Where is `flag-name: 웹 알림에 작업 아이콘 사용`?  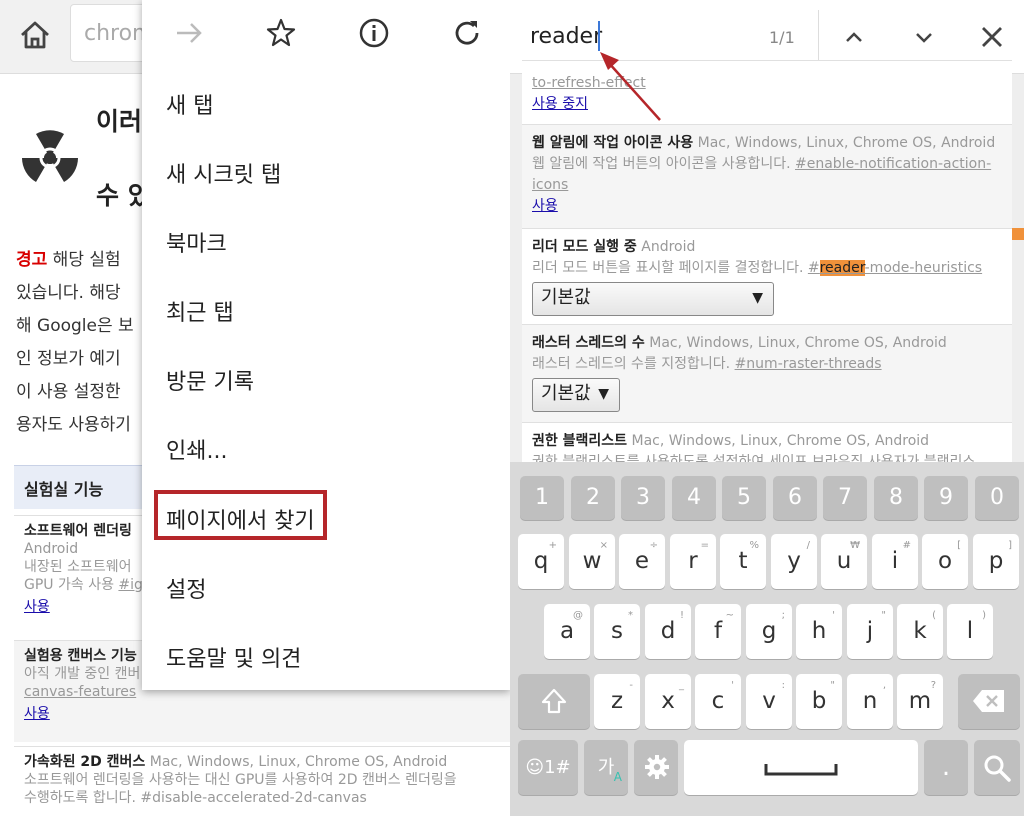 flag-name: 웹 알림에 작업 아이콘 사용 is located at coordinates (613, 143).